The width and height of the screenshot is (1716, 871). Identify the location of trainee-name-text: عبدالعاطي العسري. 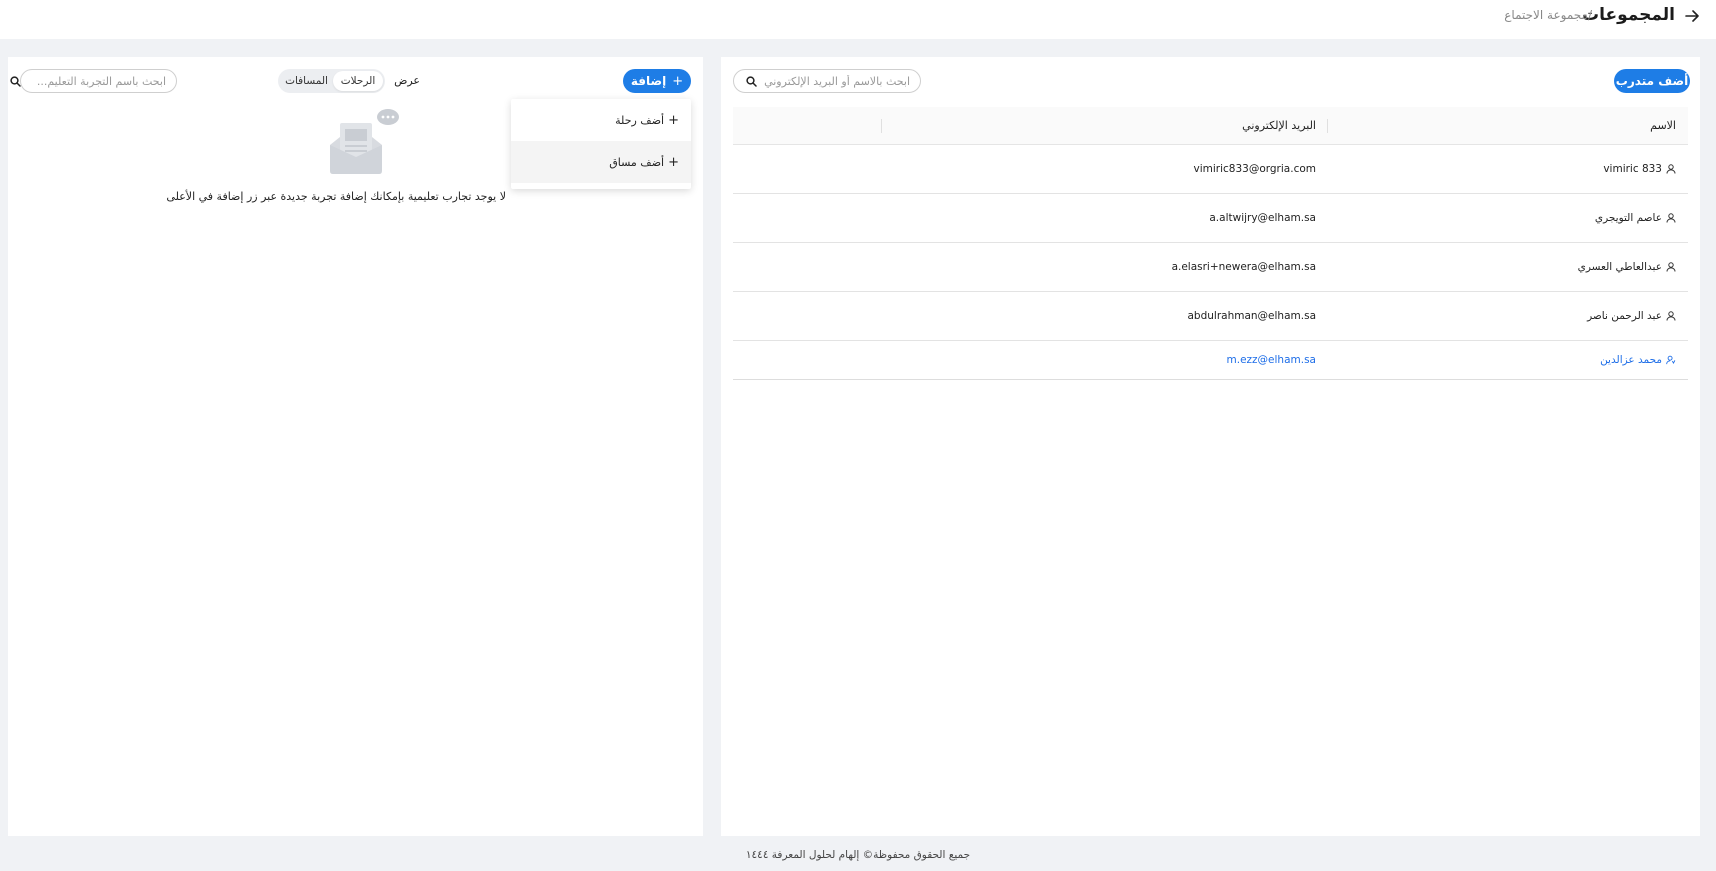
(1619, 267).